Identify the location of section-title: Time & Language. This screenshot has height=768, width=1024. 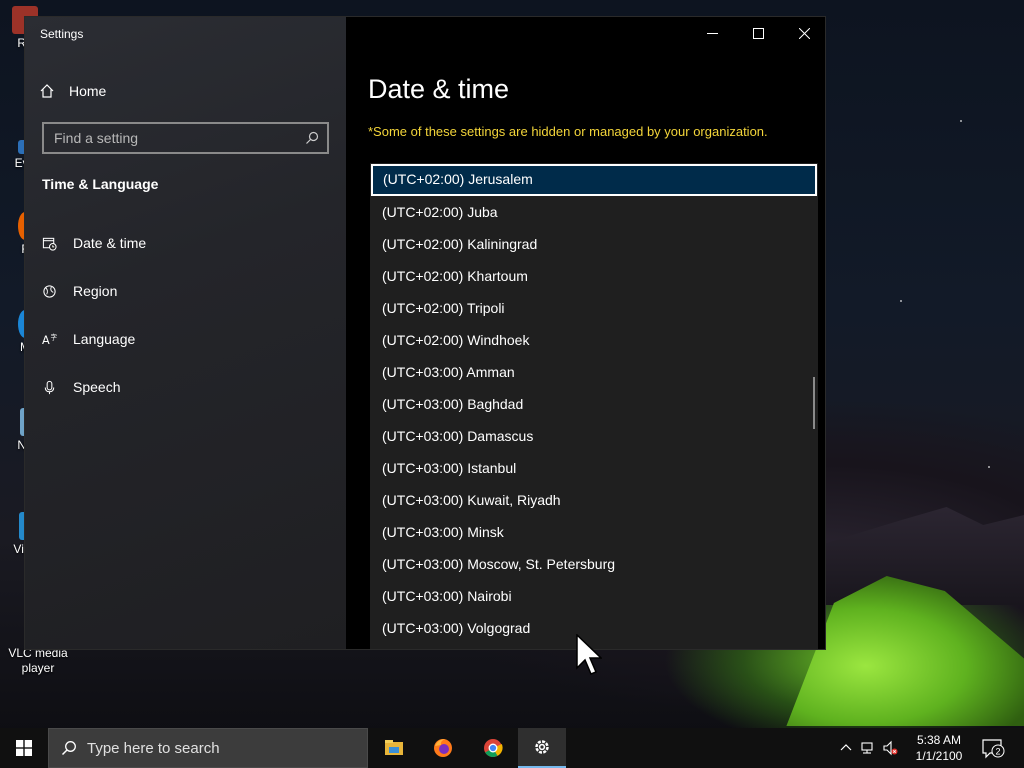
(100, 184).